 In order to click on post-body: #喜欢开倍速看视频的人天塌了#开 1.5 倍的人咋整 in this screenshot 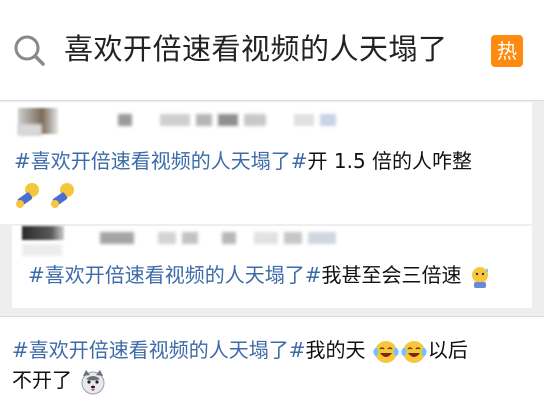, I will do `click(243, 161)`.